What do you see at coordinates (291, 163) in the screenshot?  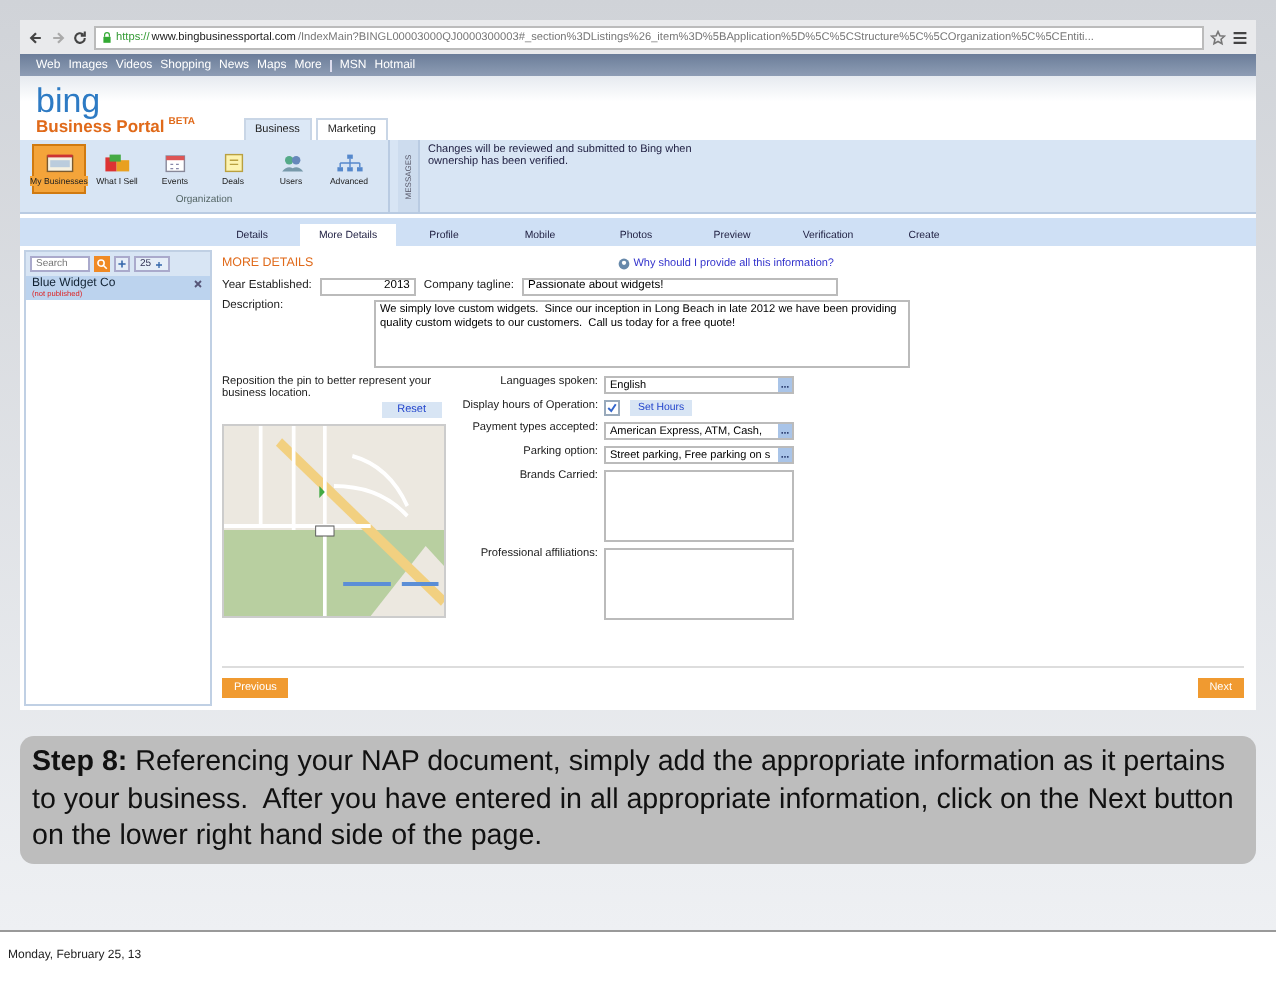 I see `users-icon` at bounding box center [291, 163].